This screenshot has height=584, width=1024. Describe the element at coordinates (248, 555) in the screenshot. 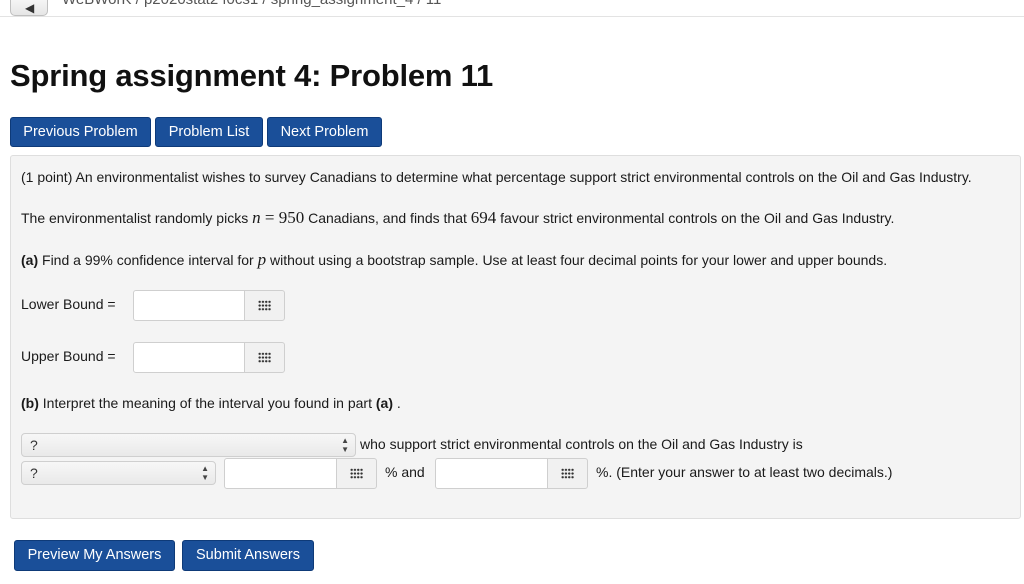

I see `submit-answers-button: Submit Answers` at that location.